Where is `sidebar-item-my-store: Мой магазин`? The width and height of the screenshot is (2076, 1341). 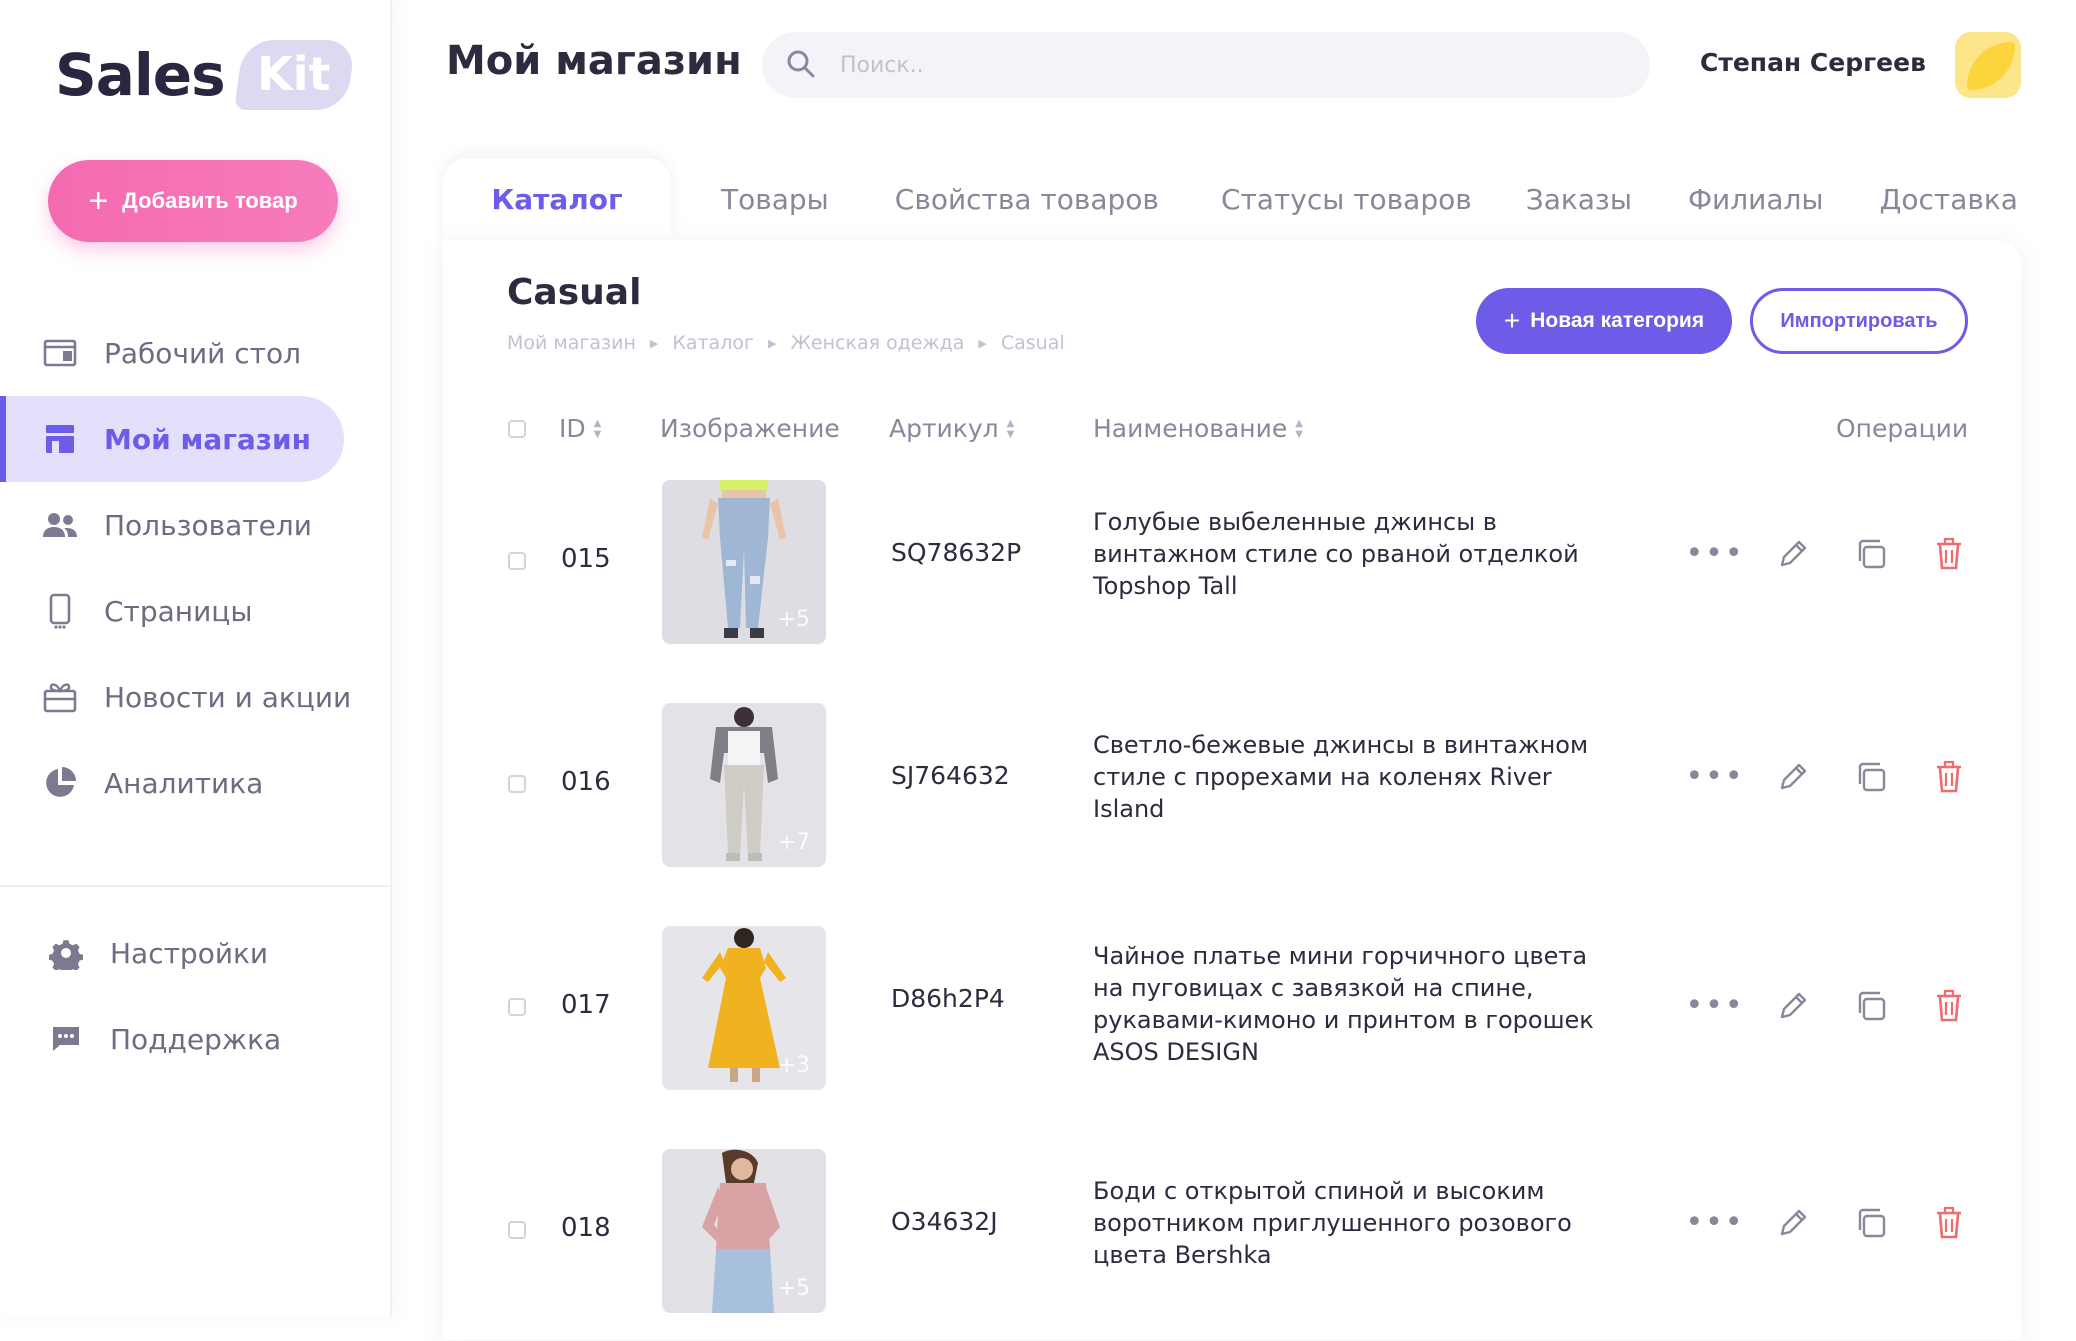
sidebar-item-my-store: Мой магазин is located at coordinates (195, 439).